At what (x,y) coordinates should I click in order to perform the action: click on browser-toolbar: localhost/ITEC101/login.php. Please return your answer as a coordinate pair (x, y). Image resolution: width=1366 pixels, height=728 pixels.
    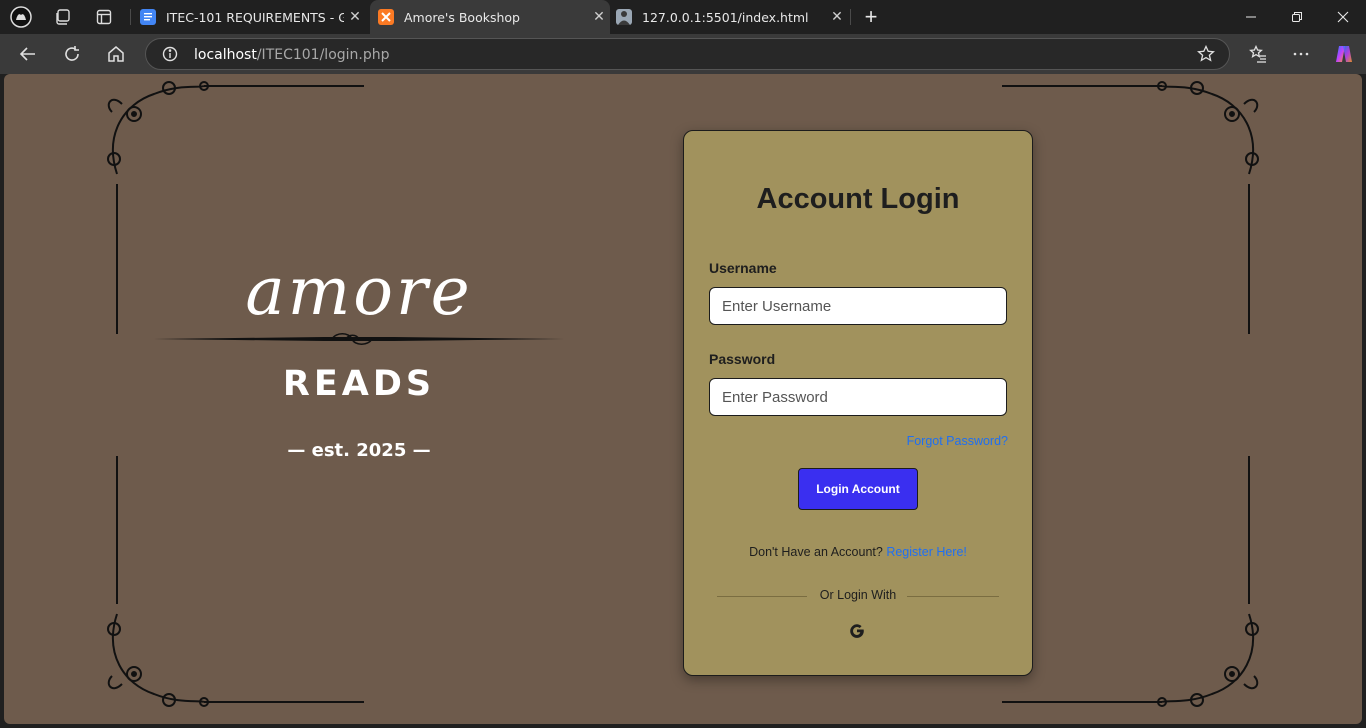
    Looking at the image, I should click on (683, 54).